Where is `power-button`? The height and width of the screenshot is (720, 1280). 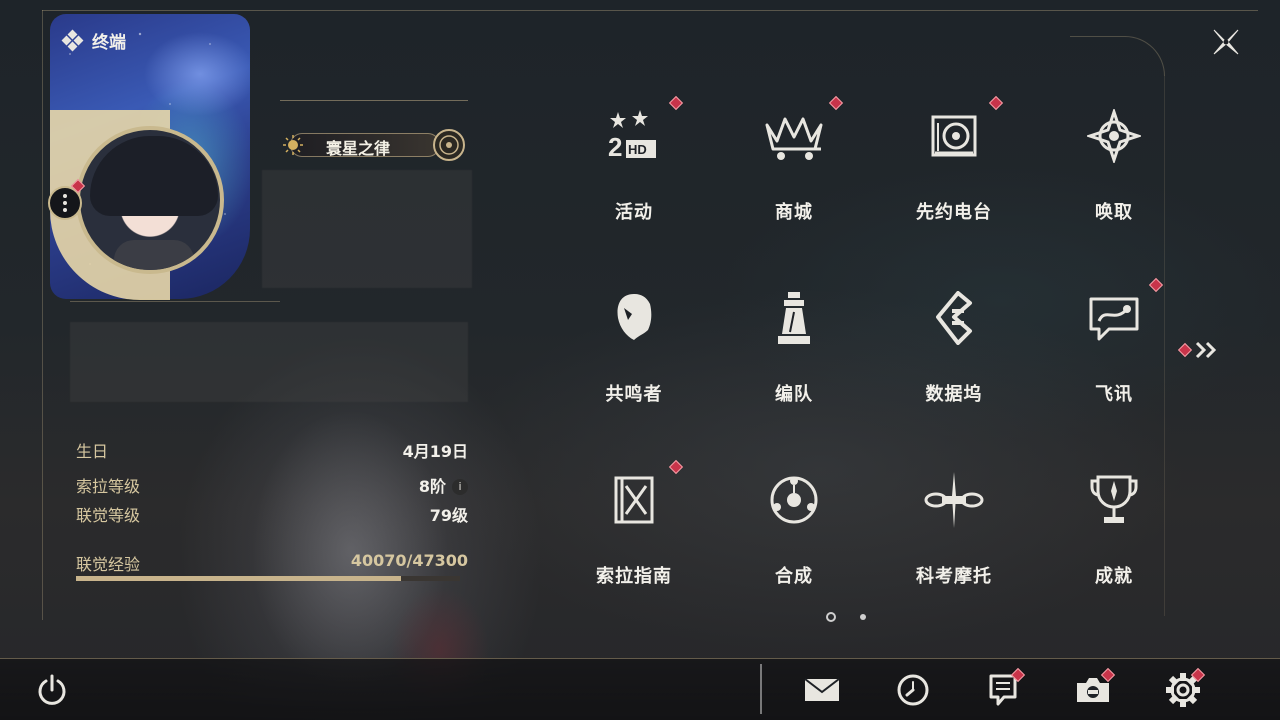
power-button is located at coordinates (52, 690).